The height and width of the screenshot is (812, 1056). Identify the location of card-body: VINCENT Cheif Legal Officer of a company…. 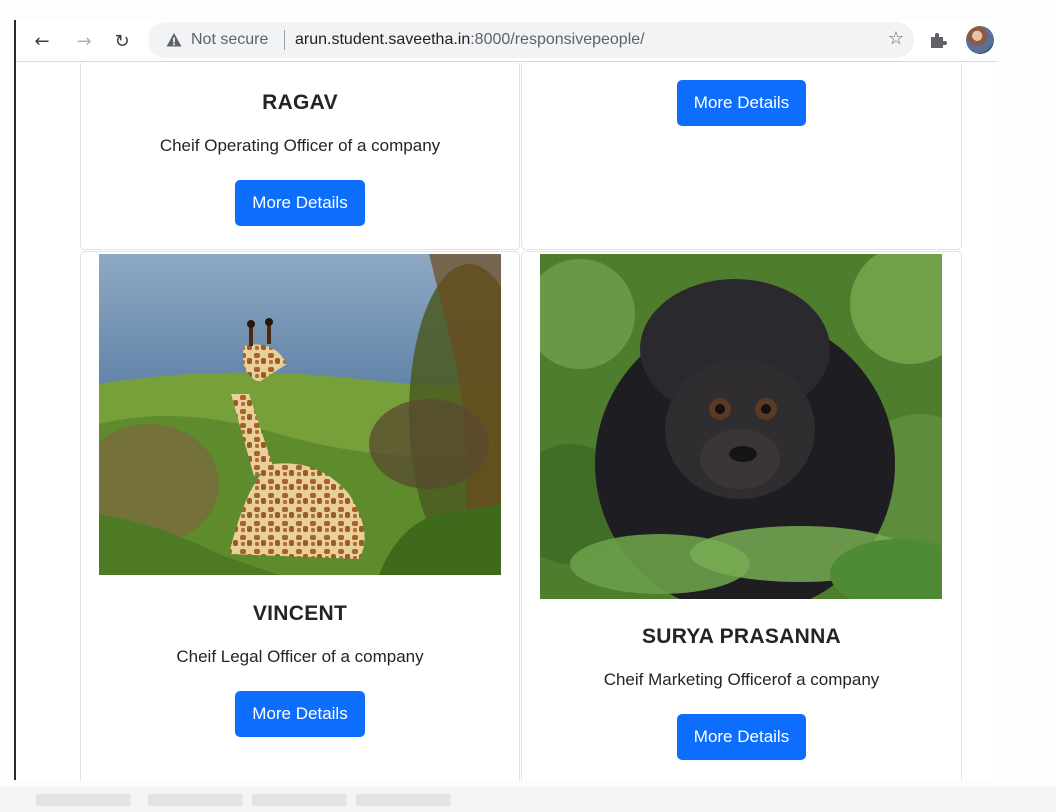
(300, 669).